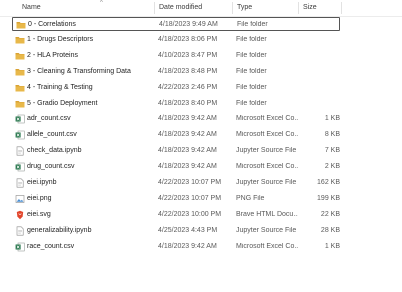 This screenshot has height=292, width=402. I want to click on file-size: 199 KB, so click(328, 198).